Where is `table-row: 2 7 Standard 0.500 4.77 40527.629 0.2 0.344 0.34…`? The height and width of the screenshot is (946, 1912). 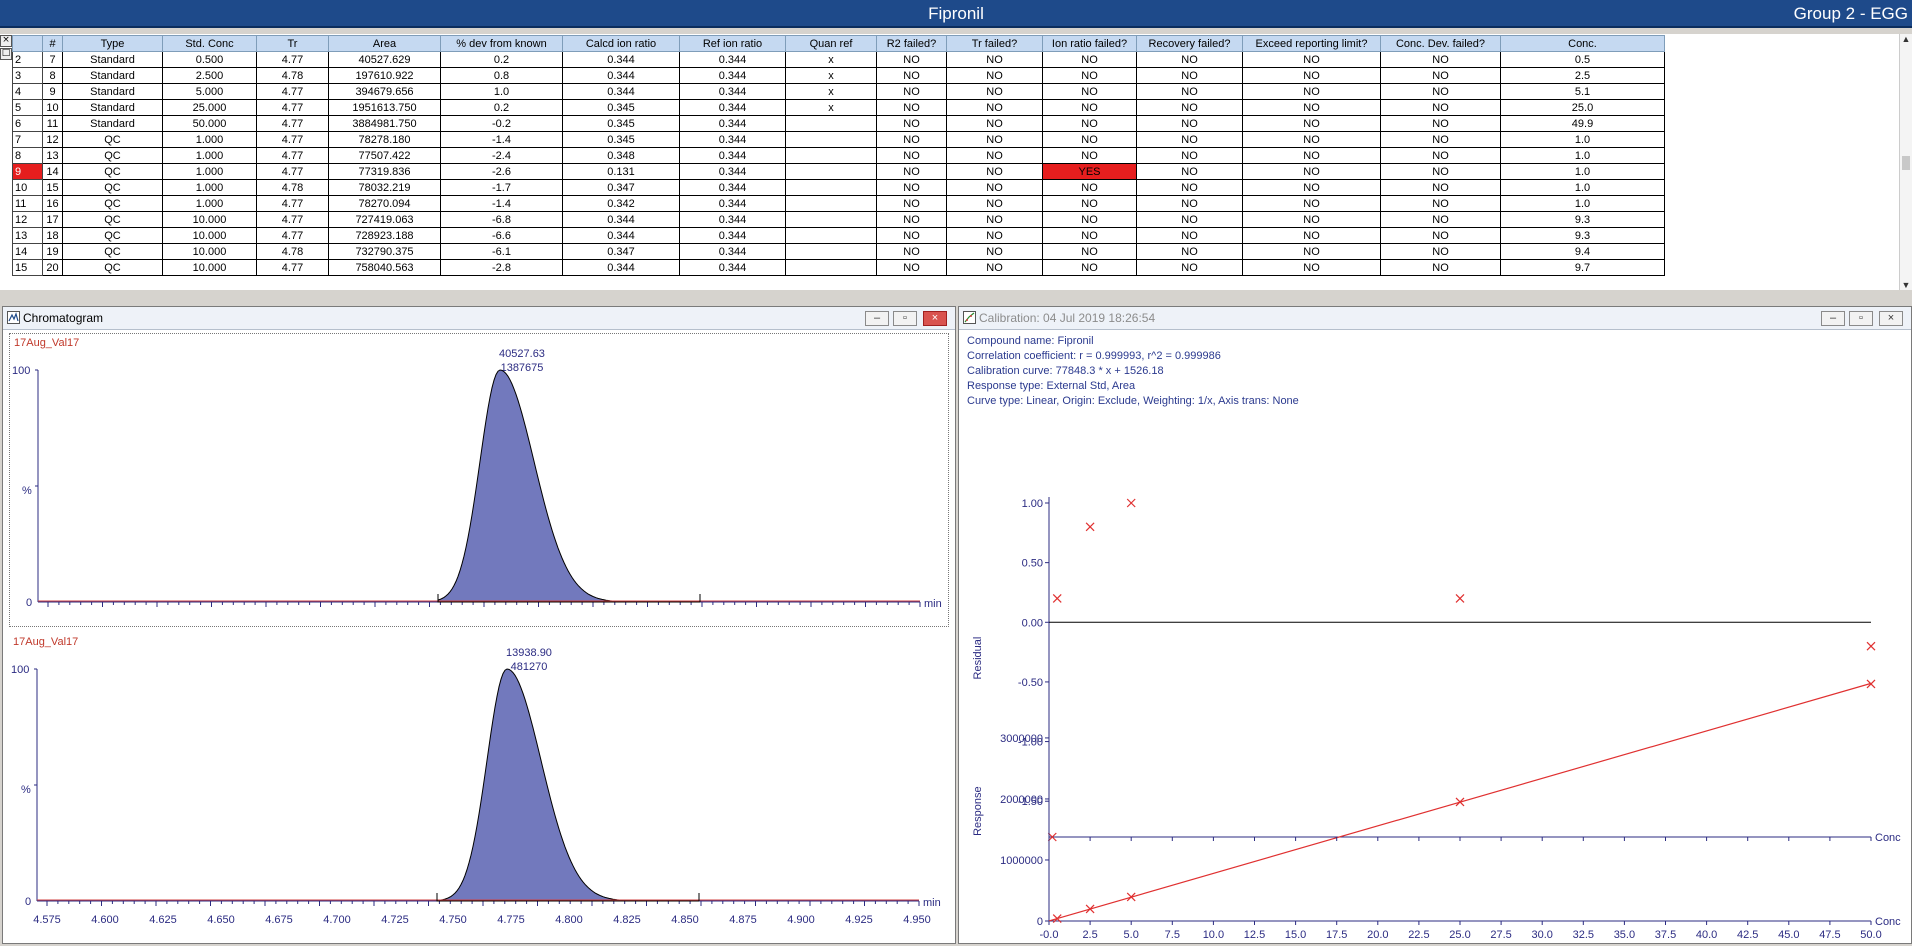 table-row: 2 7 Standard 0.500 4.77 40527.629 0.2 0.344 0.34… is located at coordinates (838, 59).